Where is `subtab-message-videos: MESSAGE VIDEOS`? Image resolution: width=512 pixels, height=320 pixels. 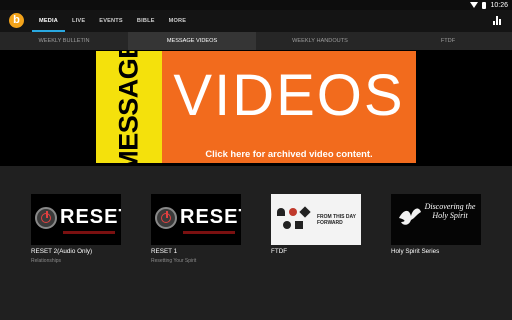 subtab-message-videos: MESSAGE VIDEOS is located at coordinates (192, 41).